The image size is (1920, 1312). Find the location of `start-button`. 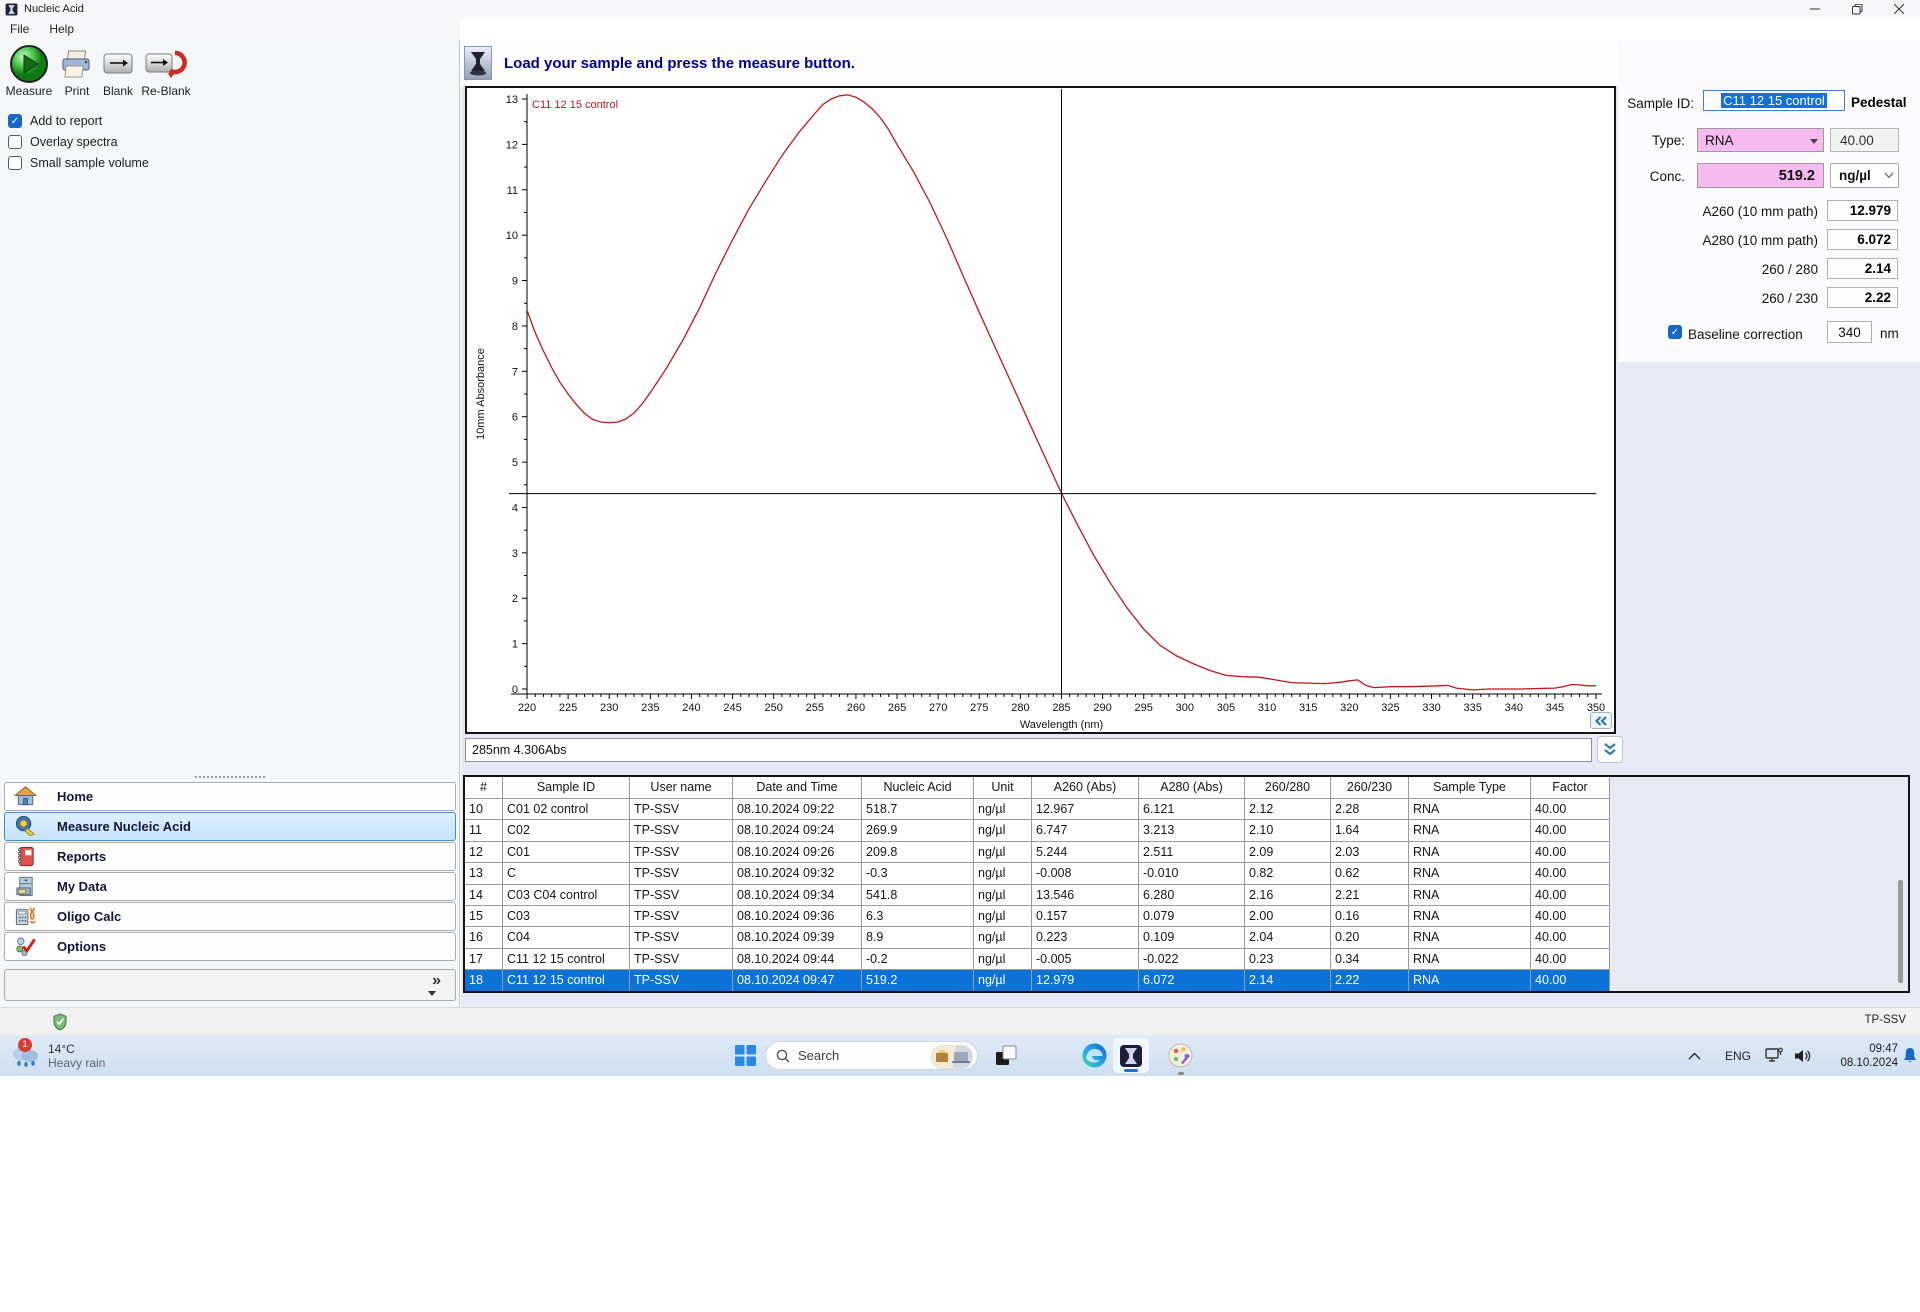

start-button is located at coordinates (745, 1055).